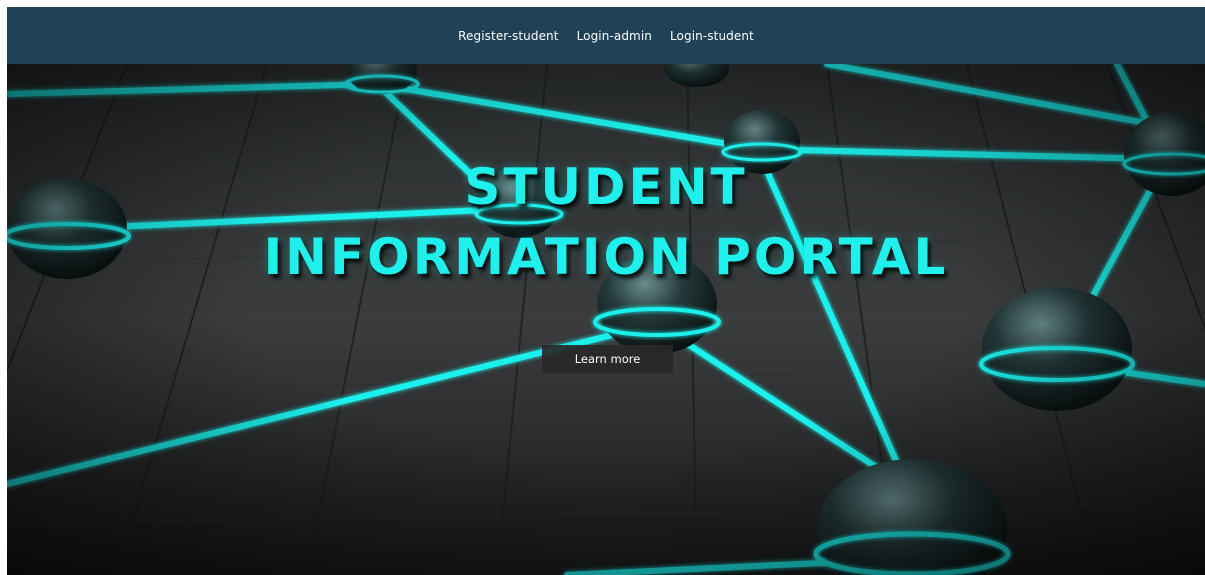  What do you see at coordinates (606, 187) in the screenshot?
I see `hero-title-line-1: STUDENT` at bounding box center [606, 187].